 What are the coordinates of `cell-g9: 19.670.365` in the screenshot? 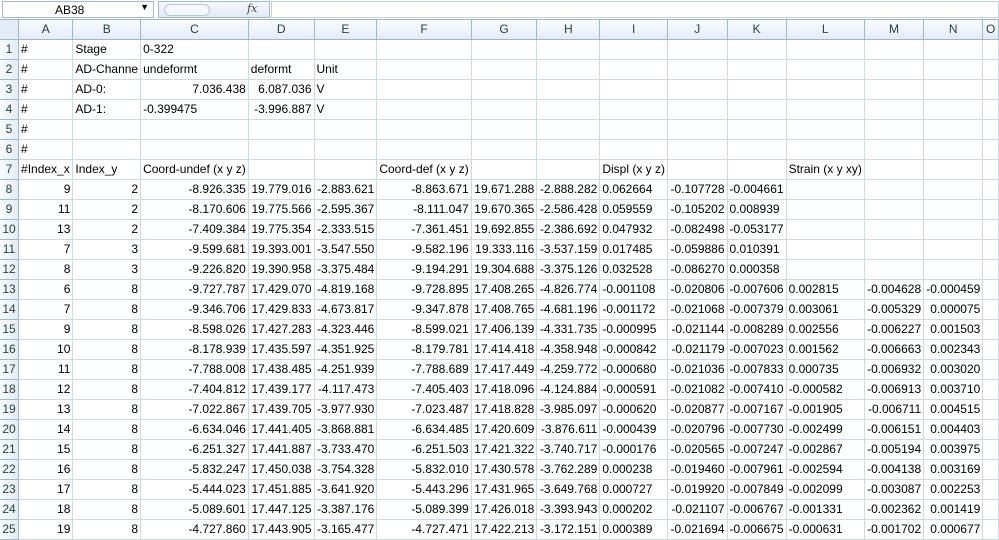 It's located at (504, 209).